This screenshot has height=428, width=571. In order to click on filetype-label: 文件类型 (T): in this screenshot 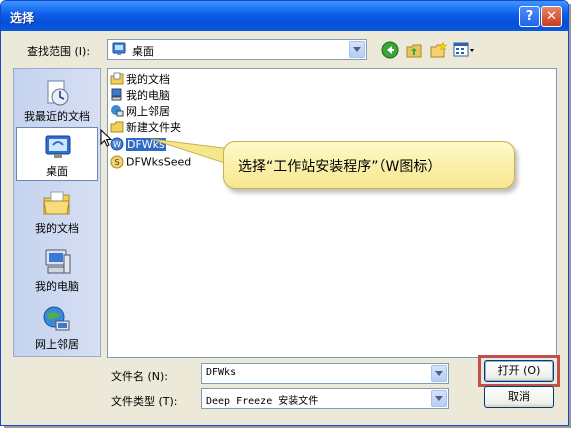, I will do `click(144, 401)`.